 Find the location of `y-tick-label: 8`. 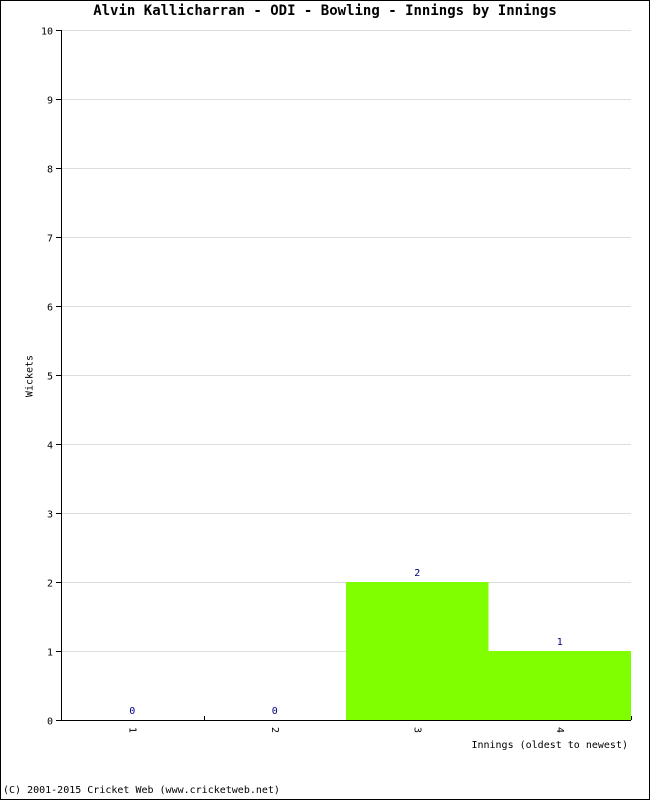

y-tick-label: 8 is located at coordinates (50, 170).